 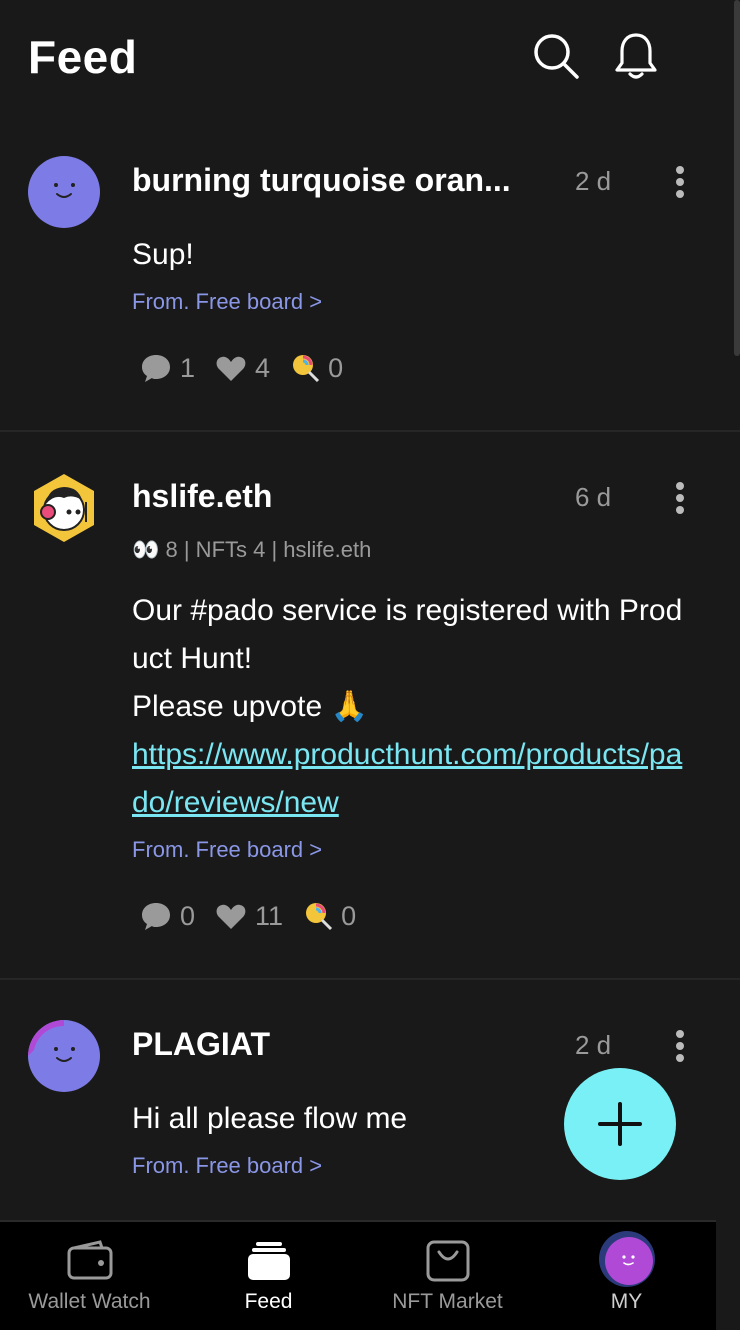 I want to click on scrollbar, so click(x=737, y=178).